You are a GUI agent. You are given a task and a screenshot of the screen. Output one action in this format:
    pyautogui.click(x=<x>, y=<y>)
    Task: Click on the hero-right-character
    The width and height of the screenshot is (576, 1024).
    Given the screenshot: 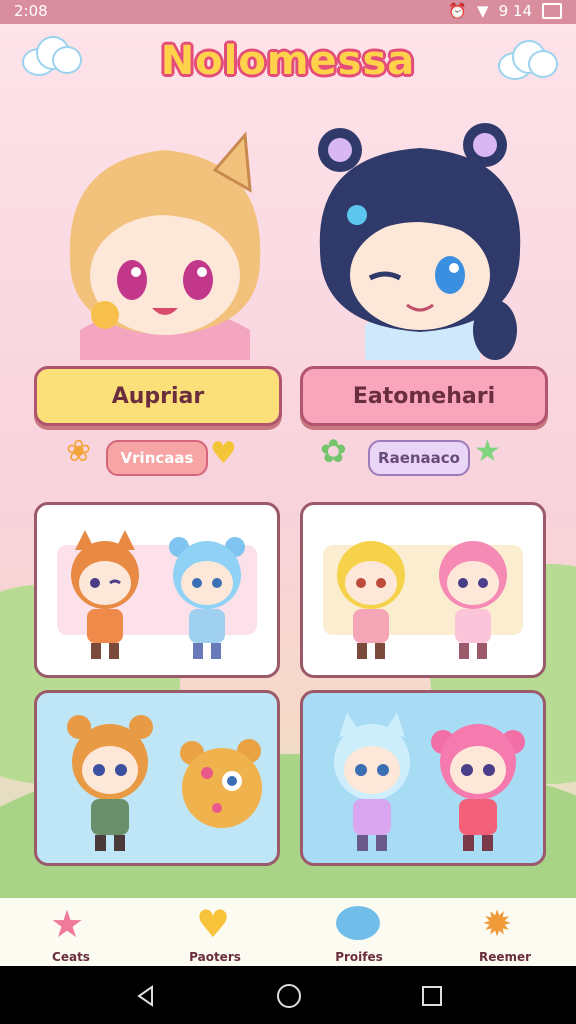 What is the action you would take?
    pyautogui.click(x=420, y=235)
    